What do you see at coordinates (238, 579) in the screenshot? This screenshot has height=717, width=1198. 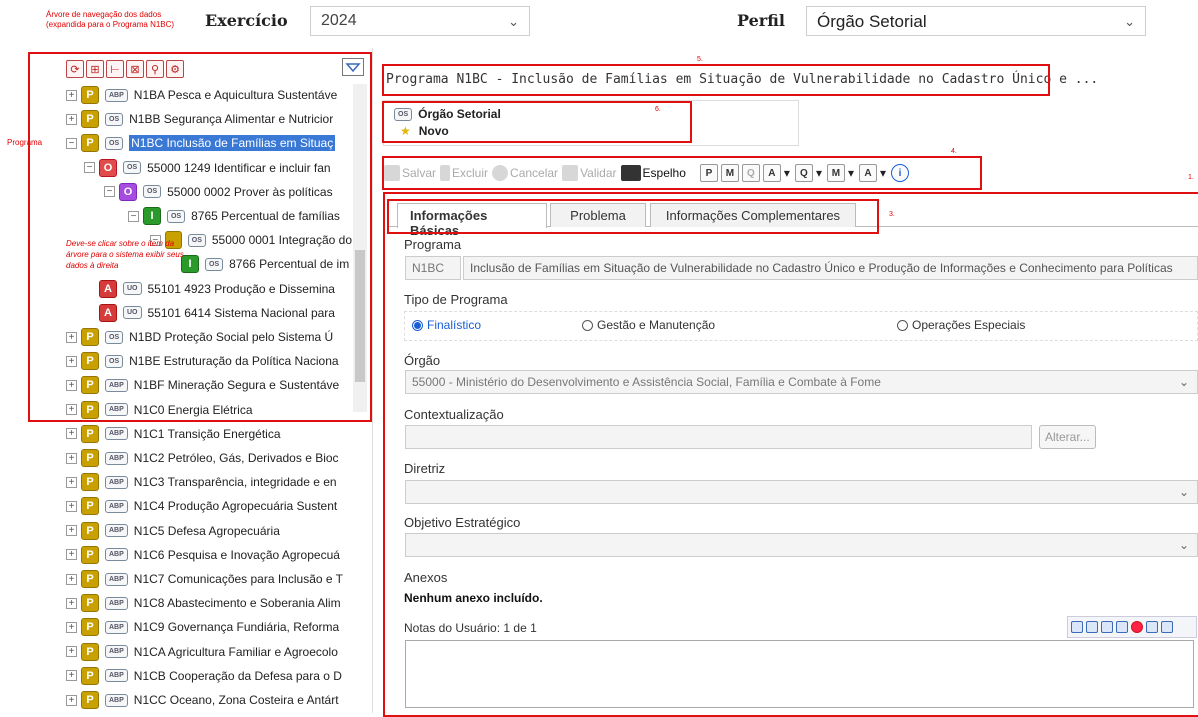 I see `tree-item-label: N1C7 Comunicações para Inclusão e T` at bounding box center [238, 579].